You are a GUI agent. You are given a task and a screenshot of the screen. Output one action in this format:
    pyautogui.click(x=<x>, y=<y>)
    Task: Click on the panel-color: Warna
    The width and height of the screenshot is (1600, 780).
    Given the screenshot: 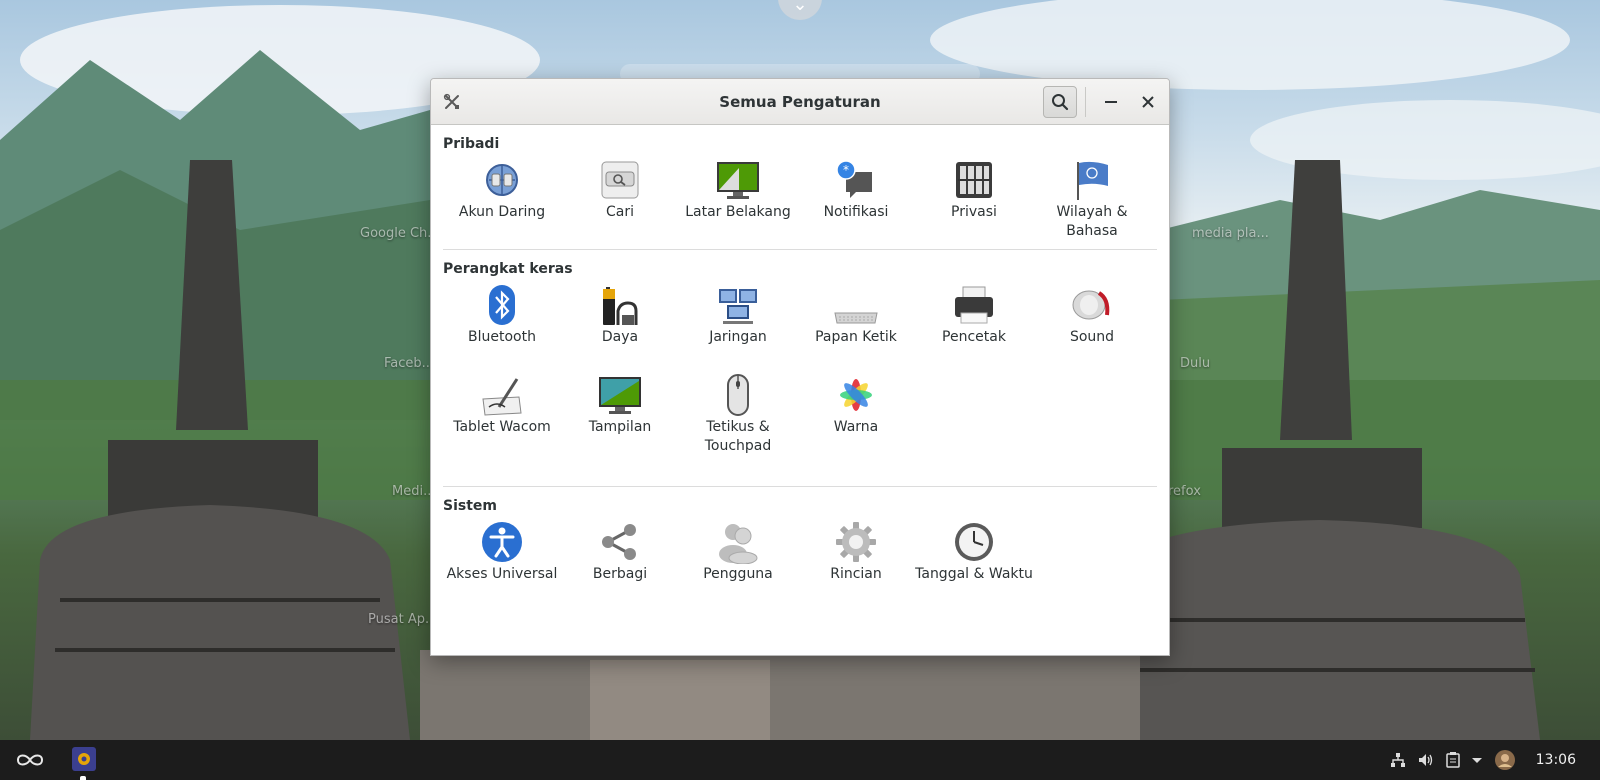 What is the action you would take?
    pyautogui.click(x=856, y=414)
    